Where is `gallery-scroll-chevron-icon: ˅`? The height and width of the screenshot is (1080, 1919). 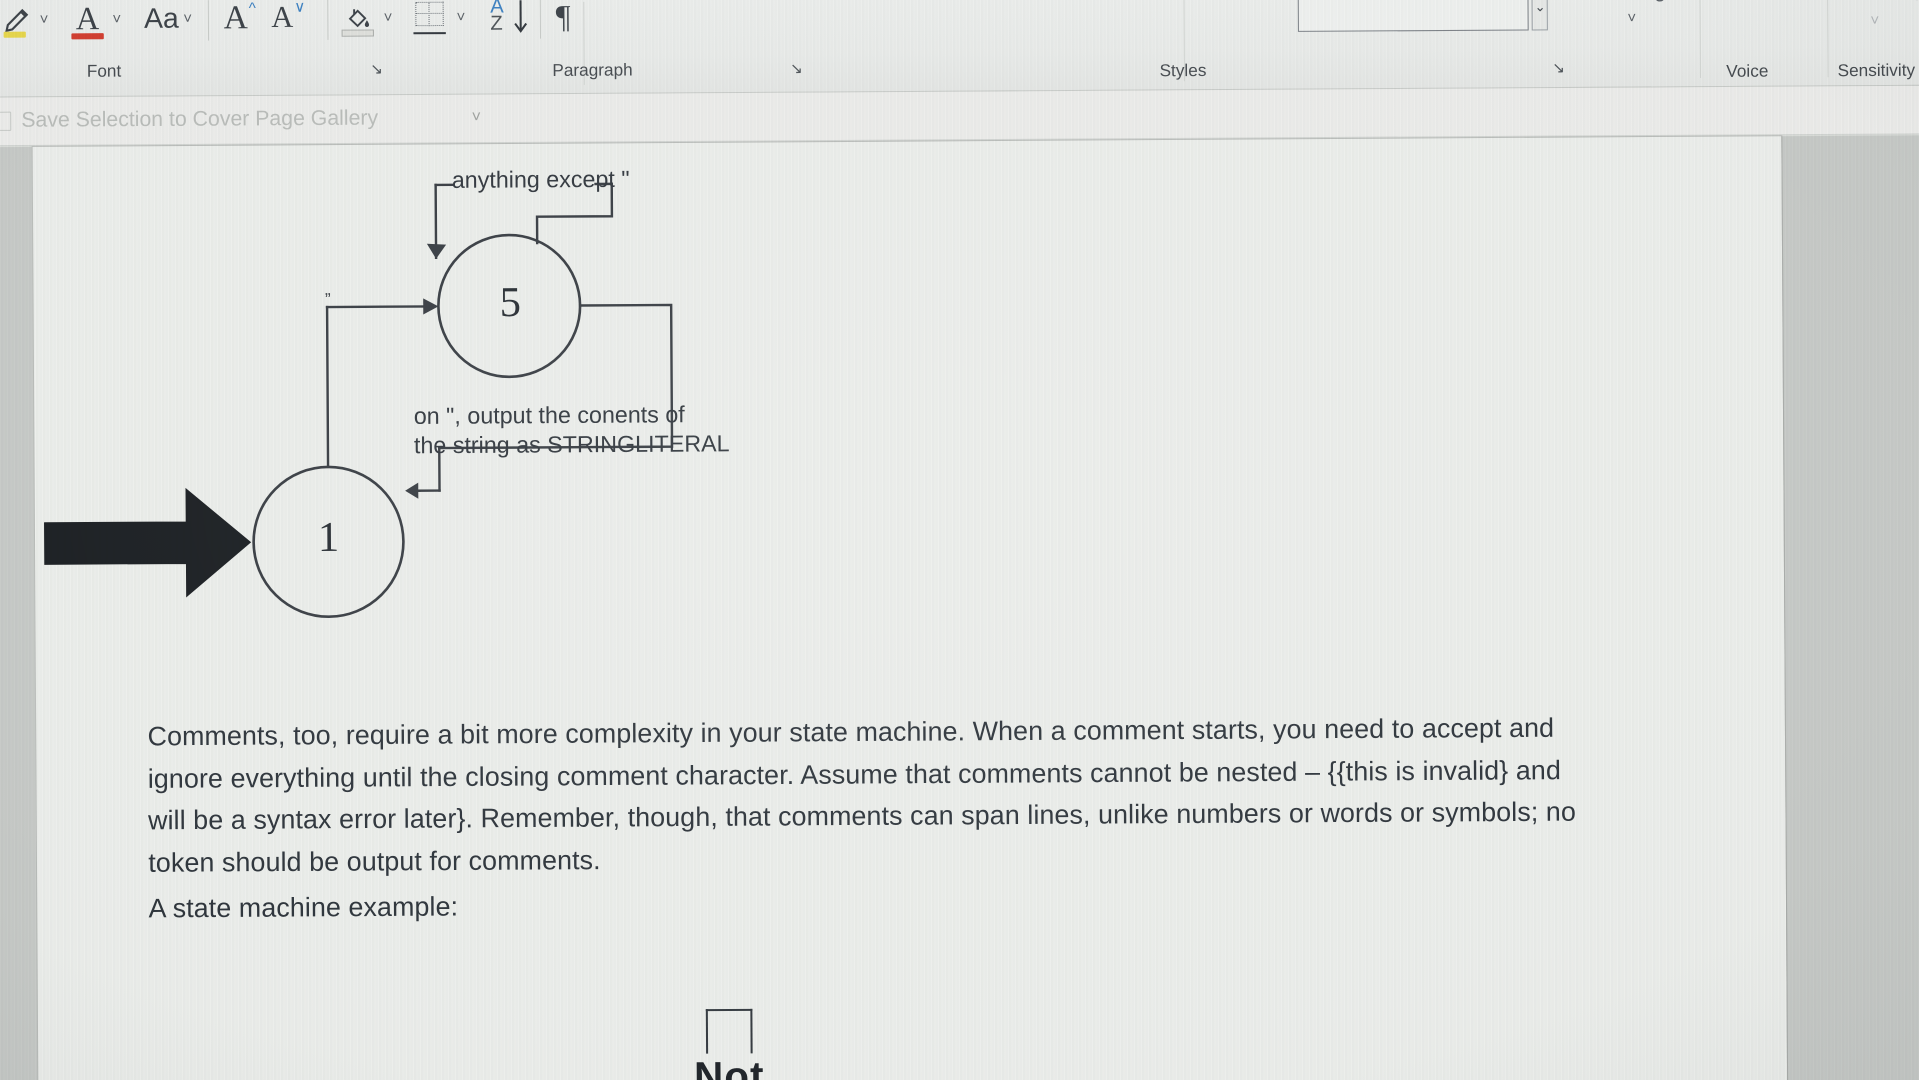
gallery-scroll-chevron-icon: ˅ is located at coordinates (477, 118).